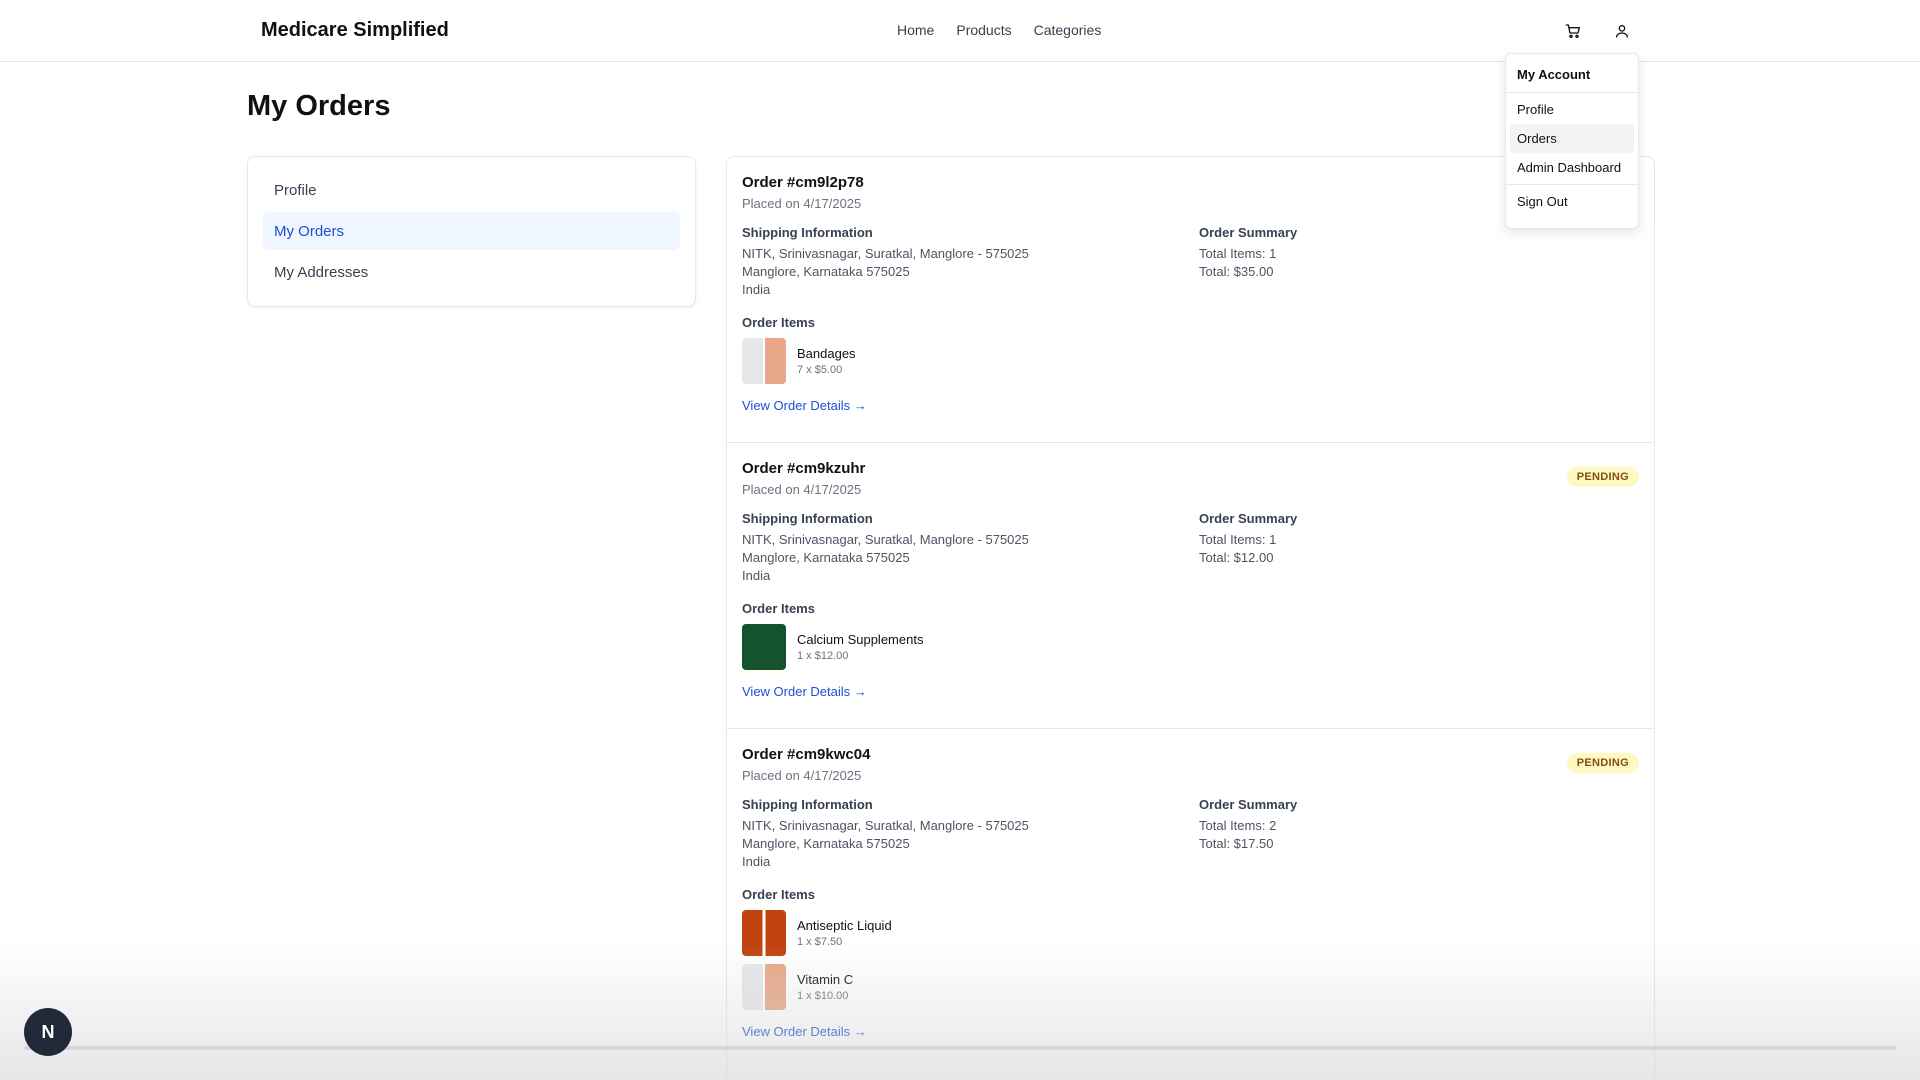  I want to click on total-items: Total Items: 2, so click(1238, 825).